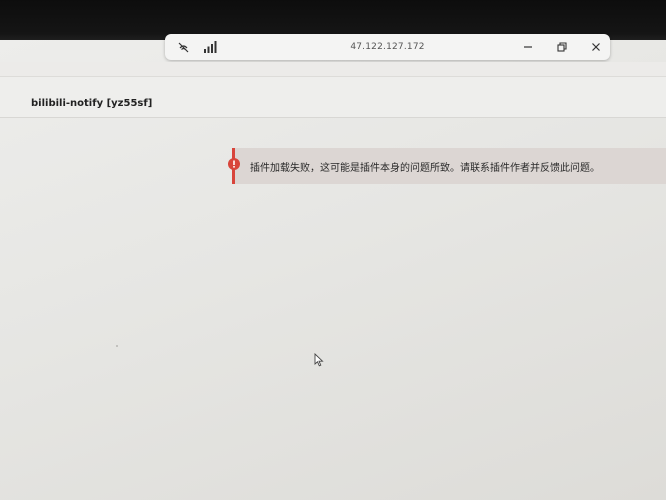  I want to click on error-icon, so click(234, 164).